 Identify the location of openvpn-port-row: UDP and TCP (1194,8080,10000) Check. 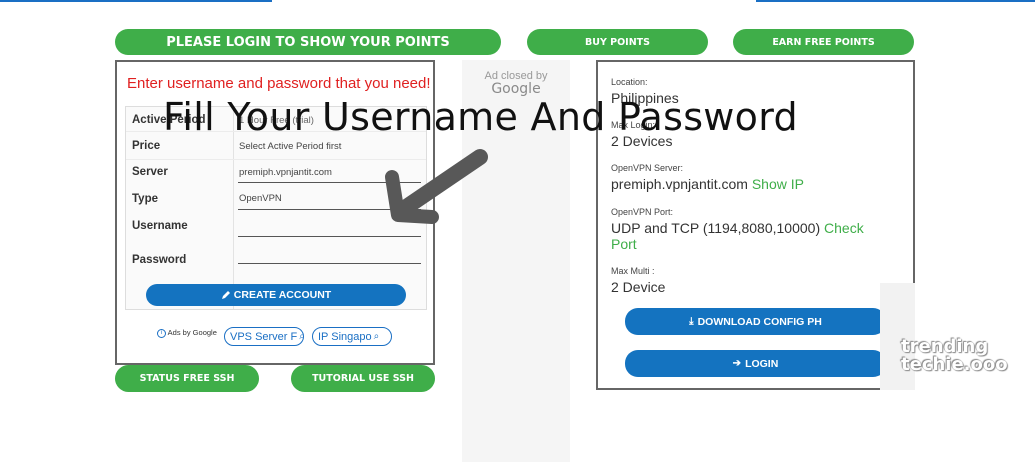
(737, 228).